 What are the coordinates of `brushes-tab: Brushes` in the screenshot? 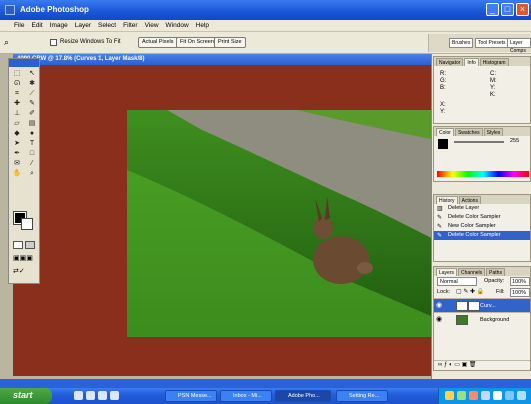 It's located at (461, 43).